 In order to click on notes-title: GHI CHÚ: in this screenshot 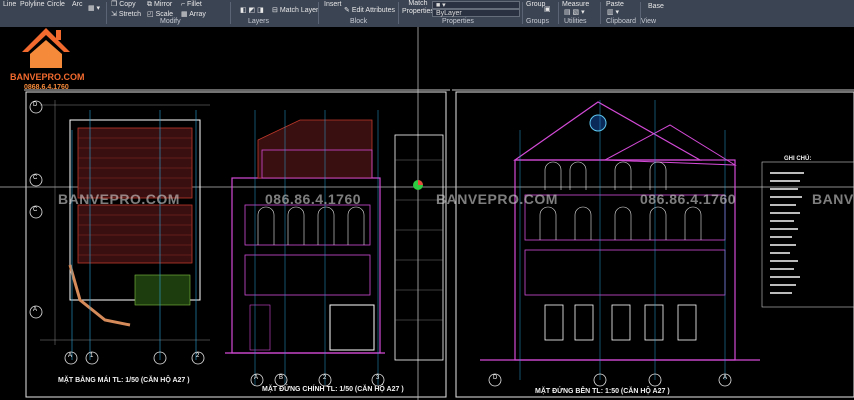, I will do `click(798, 159)`.